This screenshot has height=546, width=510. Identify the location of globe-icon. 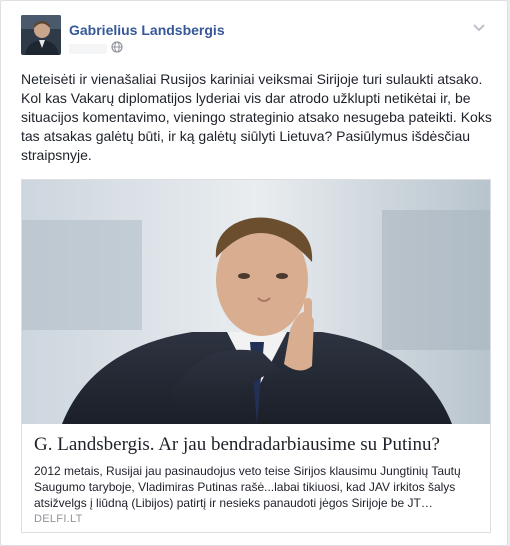
(117, 49).